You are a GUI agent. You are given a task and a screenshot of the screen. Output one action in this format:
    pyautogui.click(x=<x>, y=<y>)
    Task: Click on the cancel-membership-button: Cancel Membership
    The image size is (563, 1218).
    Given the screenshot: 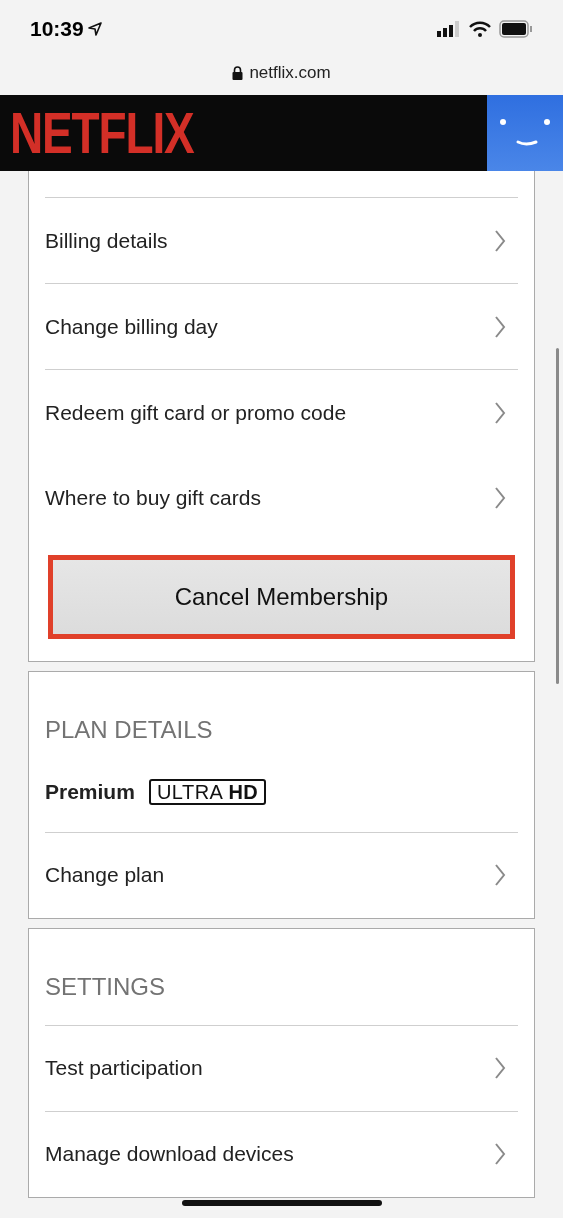 What is the action you would take?
    pyautogui.click(x=281, y=597)
    